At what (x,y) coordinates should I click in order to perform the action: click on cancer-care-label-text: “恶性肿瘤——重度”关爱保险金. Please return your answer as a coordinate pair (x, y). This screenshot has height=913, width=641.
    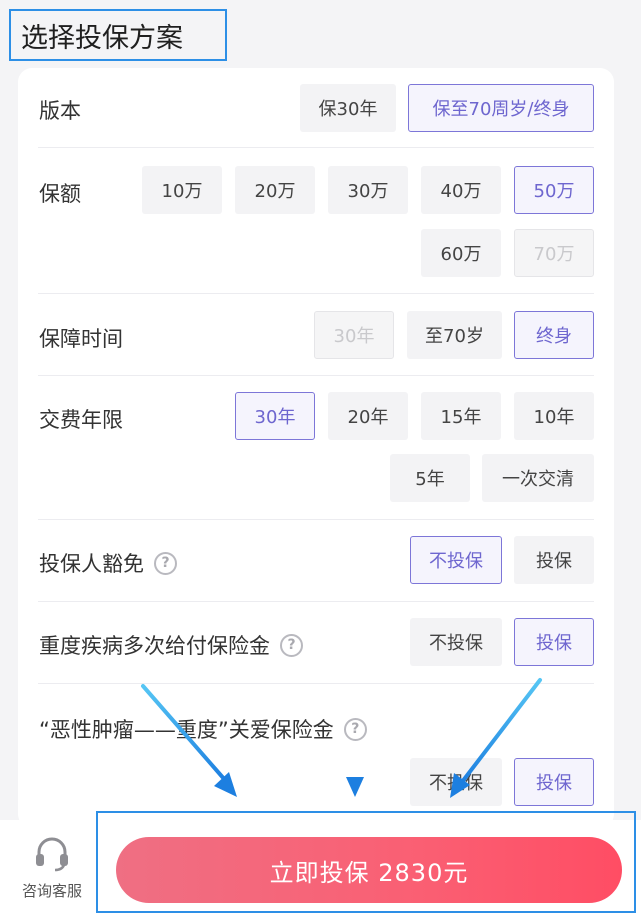
    Looking at the image, I should click on (186, 730).